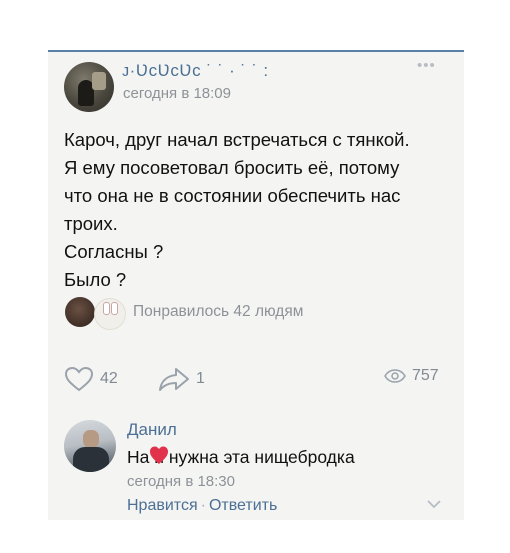  Describe the element at coordinates (395, 376) in the screenshot. I see `eye-icon` at that location.